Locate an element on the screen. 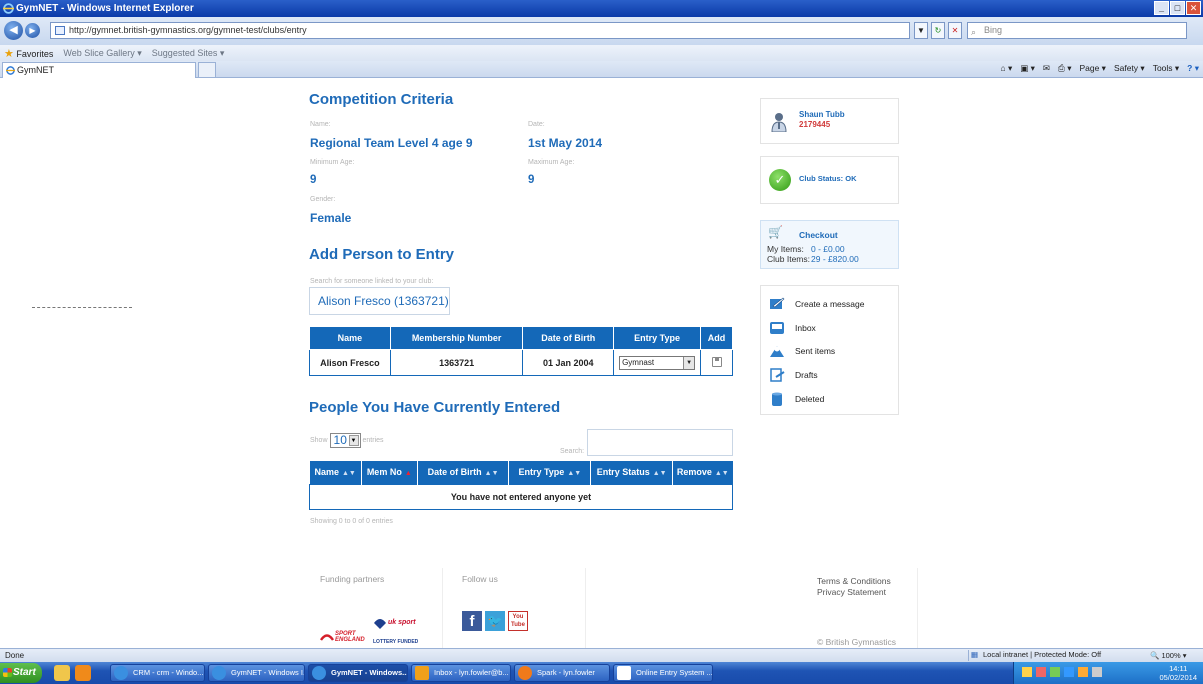 This screenshot has width=1203, height=684. max-age-label: Maximum Age: is located at coordinates (551, 162).